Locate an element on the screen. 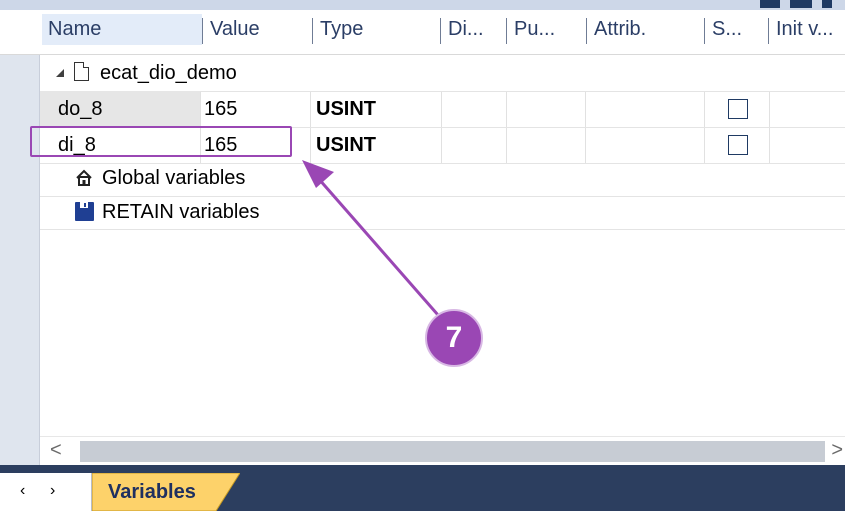 This screenshot has width=845, height=511. save-icon is located at coordinates (84, 211).